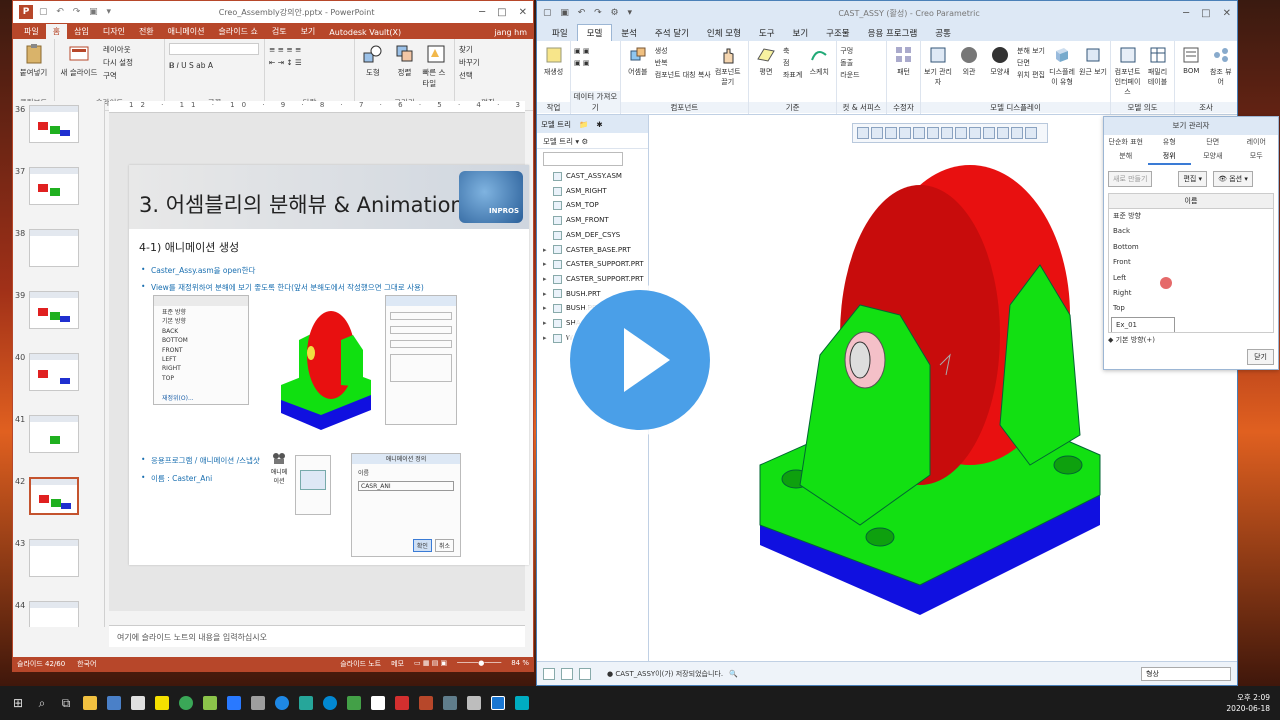  Describe the element at coordinates (933, 133) in the screenshot. I see `saved-views-icon` at that location.